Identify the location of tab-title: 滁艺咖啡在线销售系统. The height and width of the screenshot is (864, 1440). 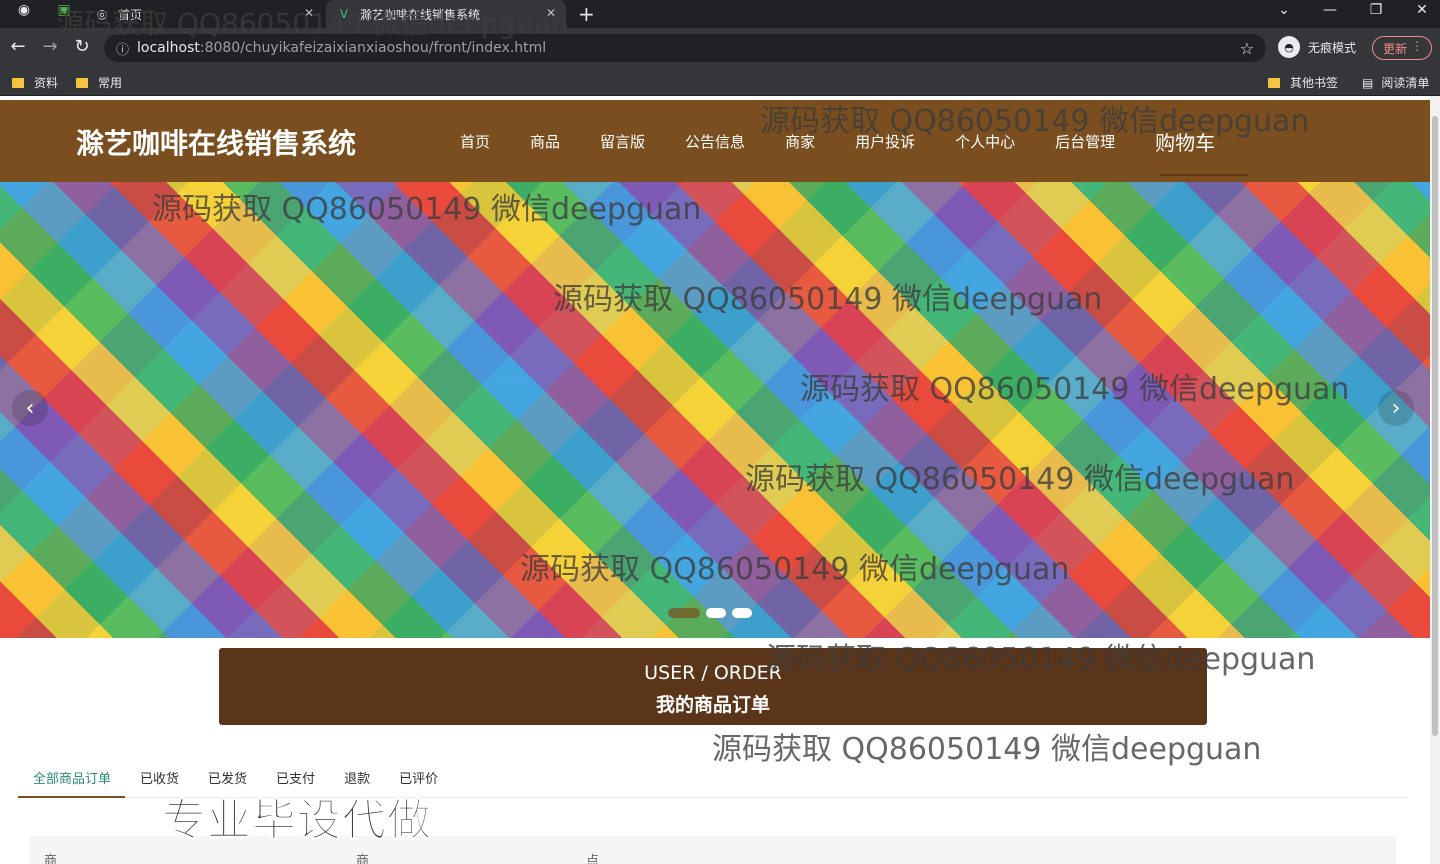
(420, 14).